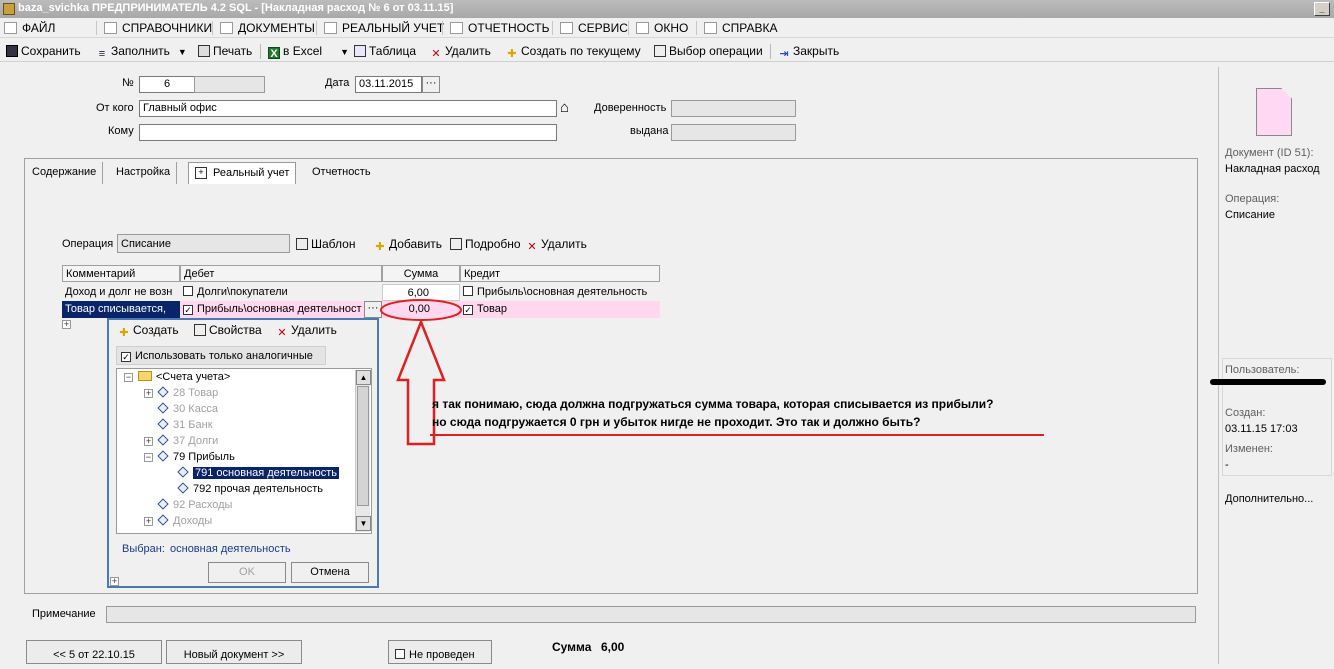 The height and width of the screenshot is (669, 1334). I want to click on operation-field: Списание, so click(203, 243).